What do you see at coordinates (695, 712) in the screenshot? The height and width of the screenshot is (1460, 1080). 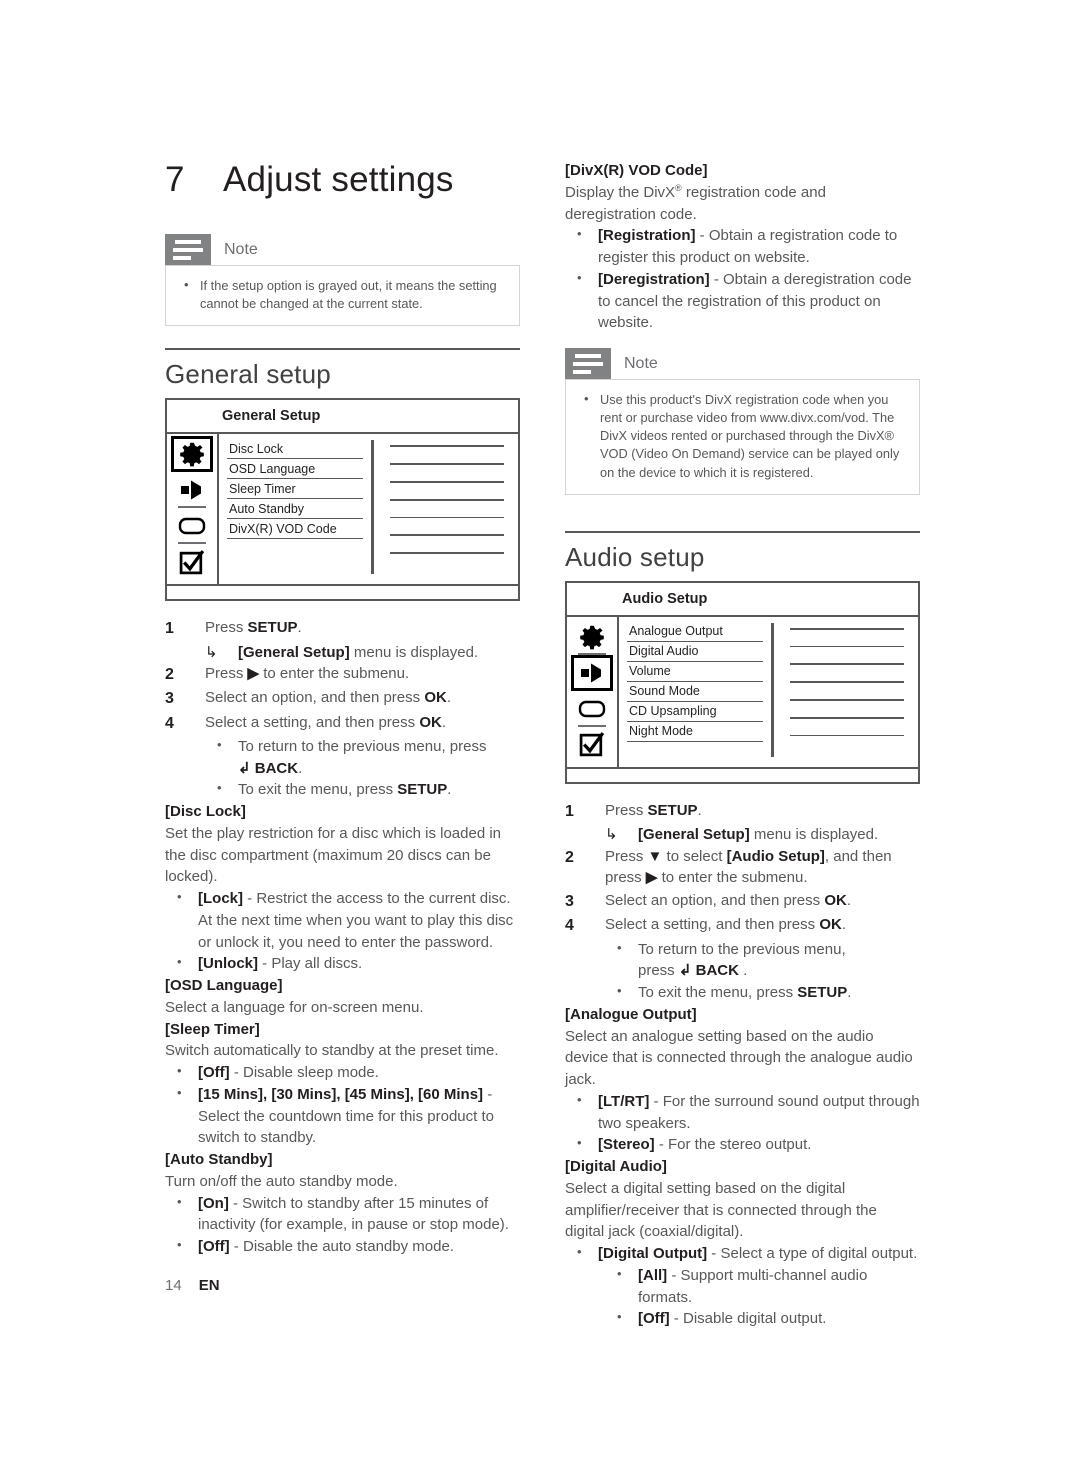 I see `osd-menu-item: CD Upsampling` at bounding box center [695, 712].